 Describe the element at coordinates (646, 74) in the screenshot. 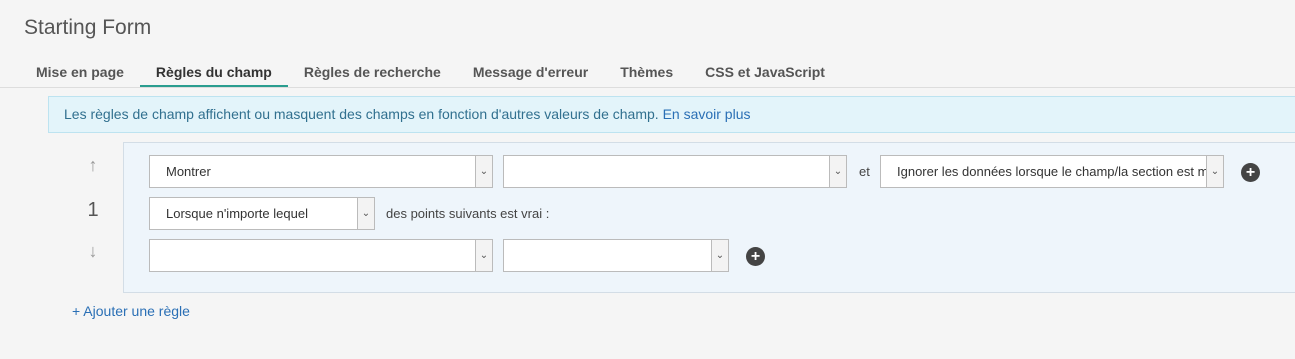

I see `tab-themes: Thèmes` at that location.